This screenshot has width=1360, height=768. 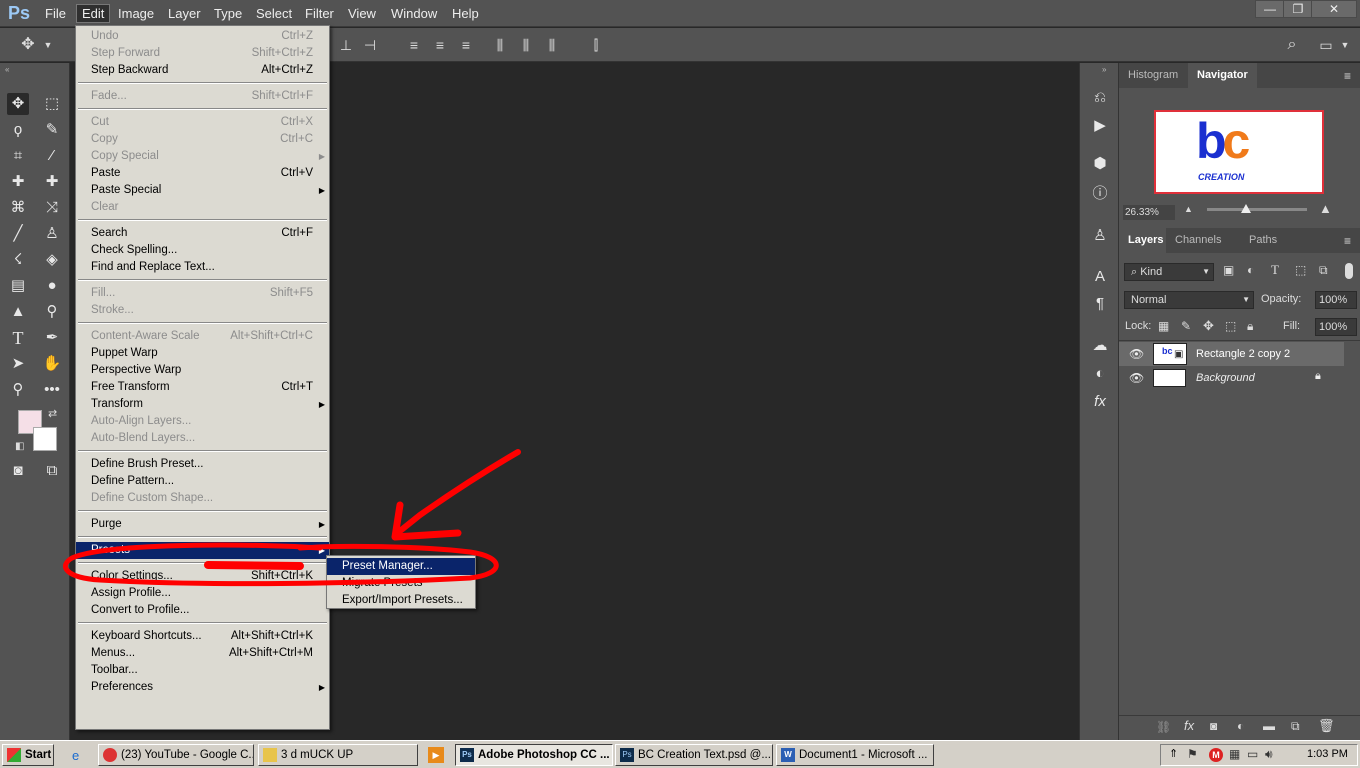 What do you see at coordinates (1336, 327) in the screenshot?
I see `fill-field: 100%` at bounding box center [1336, 327].